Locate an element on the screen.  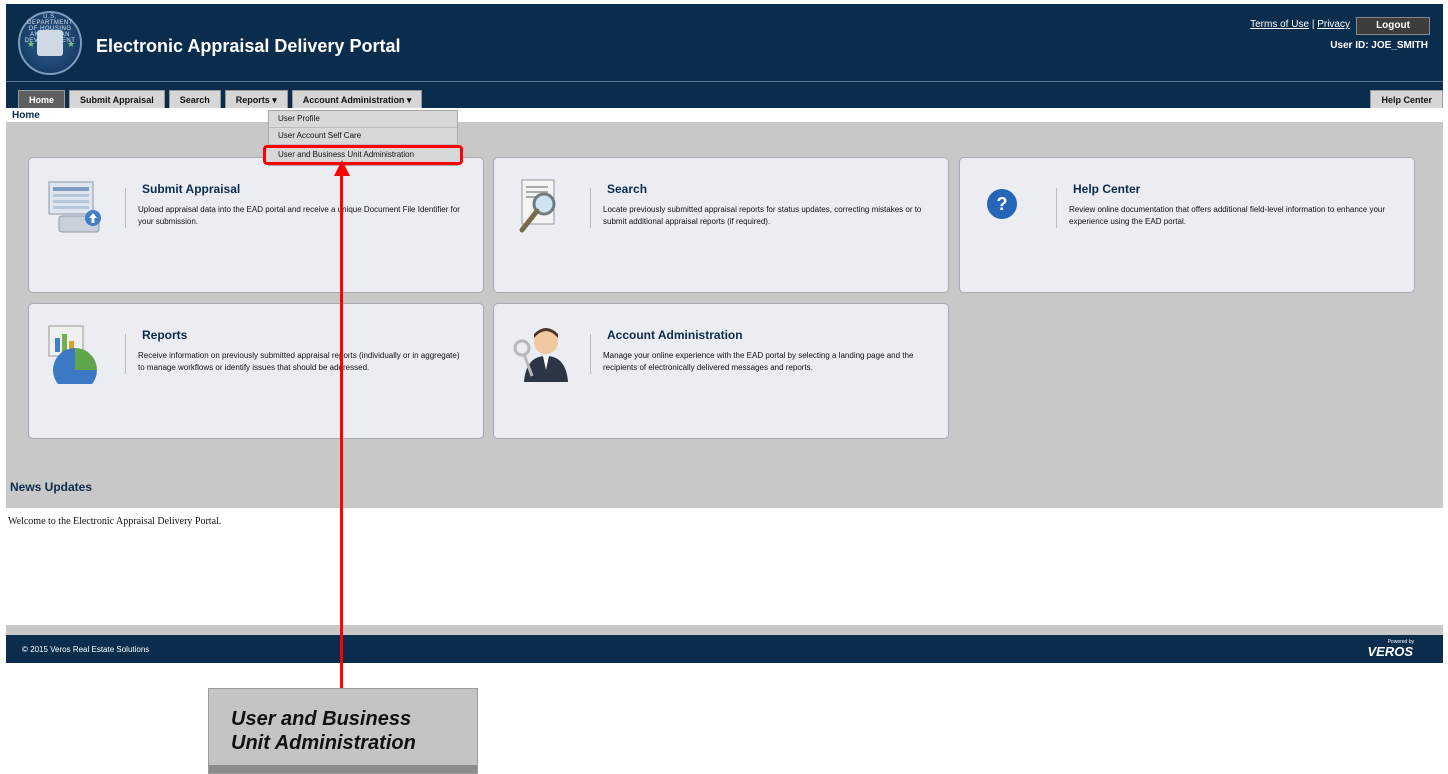
tab-submit-appraisal: Submit Appraisal is located at coordinates (117, 99).